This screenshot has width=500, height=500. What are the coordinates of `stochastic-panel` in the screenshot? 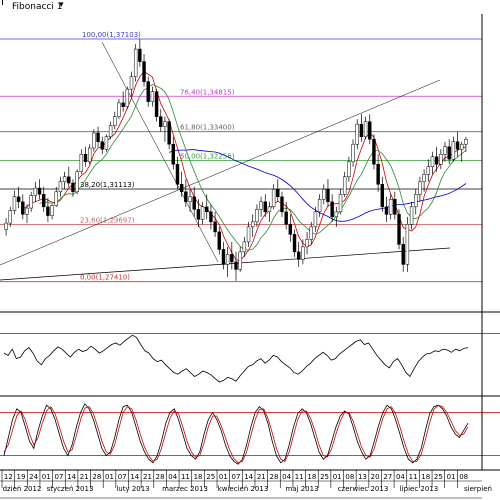 It's located at (250, 437).